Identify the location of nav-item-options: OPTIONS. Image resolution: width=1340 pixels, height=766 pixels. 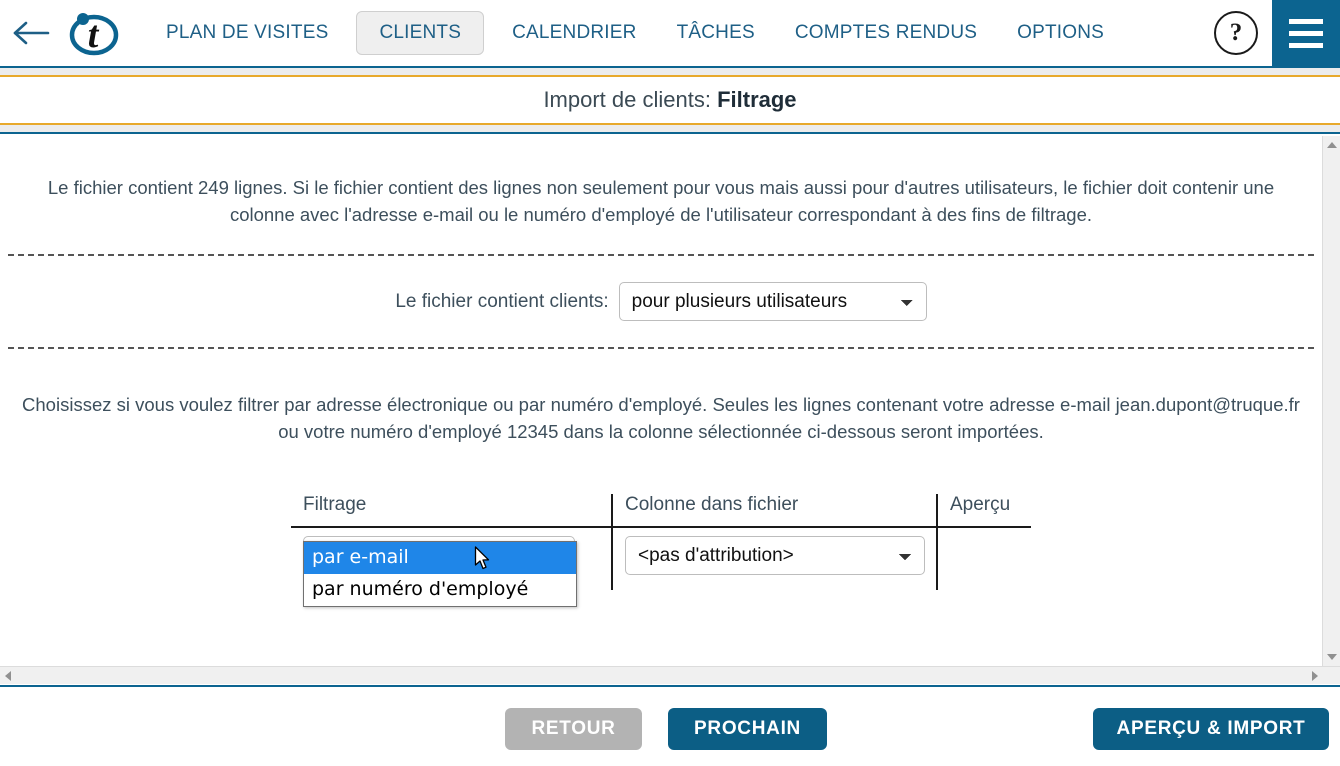
(1060, 33).